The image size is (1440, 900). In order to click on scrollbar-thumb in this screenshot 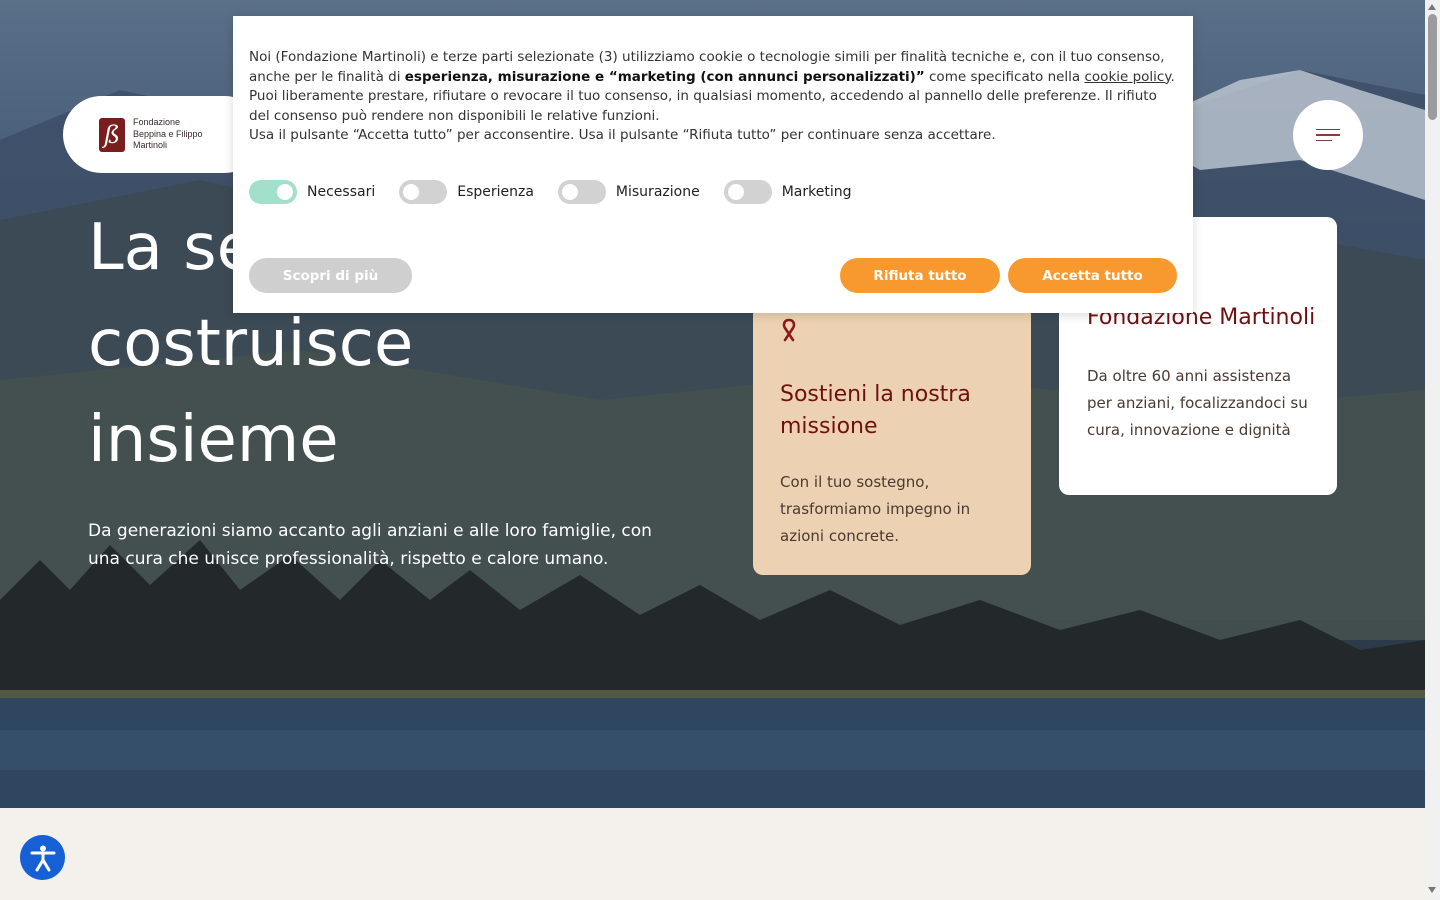, I will do `click(1432, 67)`.